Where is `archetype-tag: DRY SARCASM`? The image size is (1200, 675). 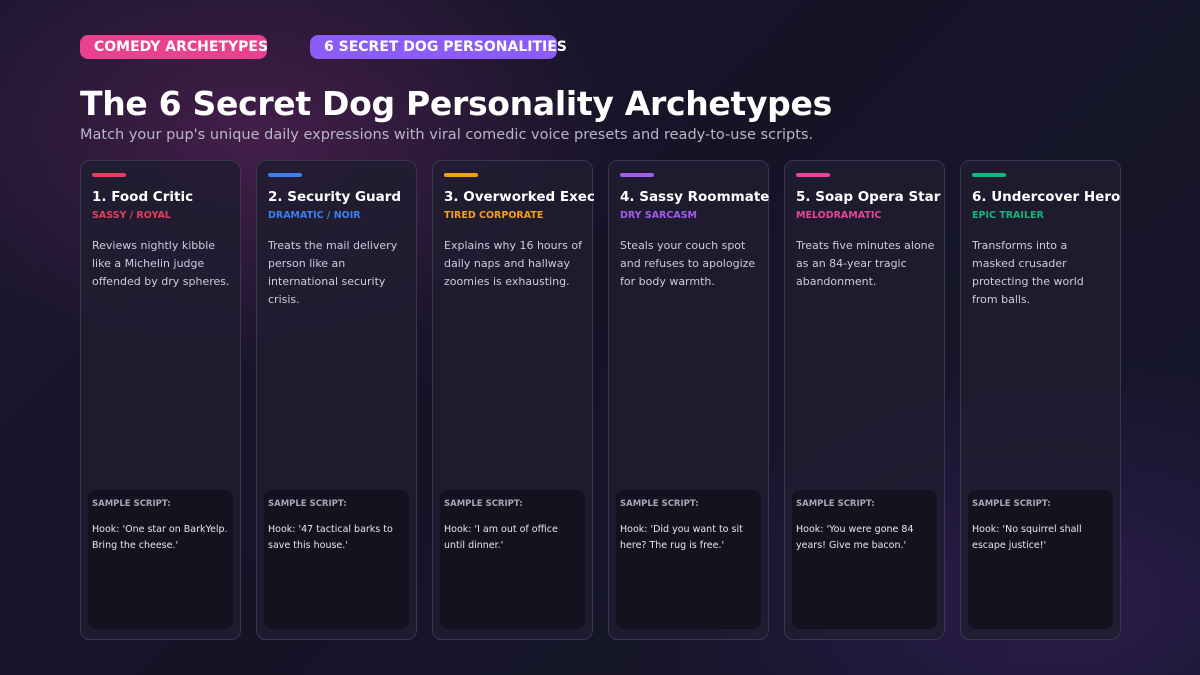
archetype-tag: DRY SARCASM is located at coordinates (658, 215).